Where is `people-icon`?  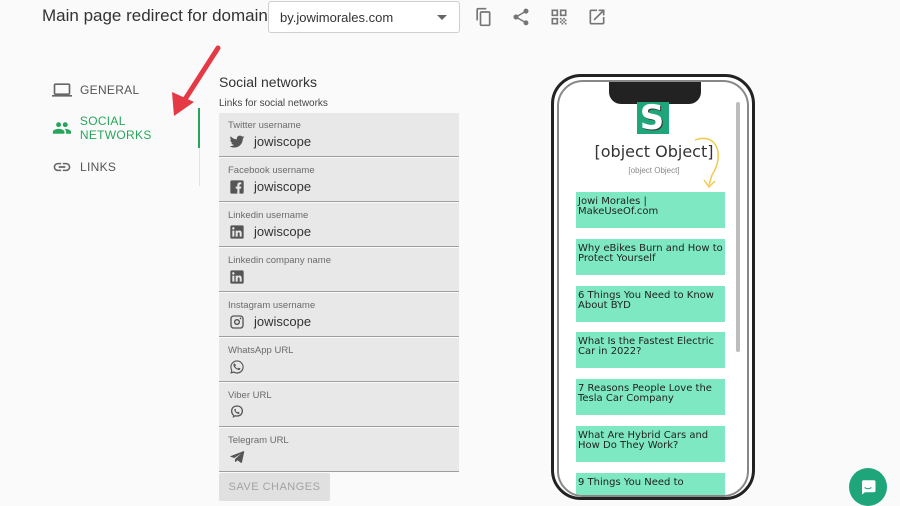
people-icon is located at coordinates (62, 128).